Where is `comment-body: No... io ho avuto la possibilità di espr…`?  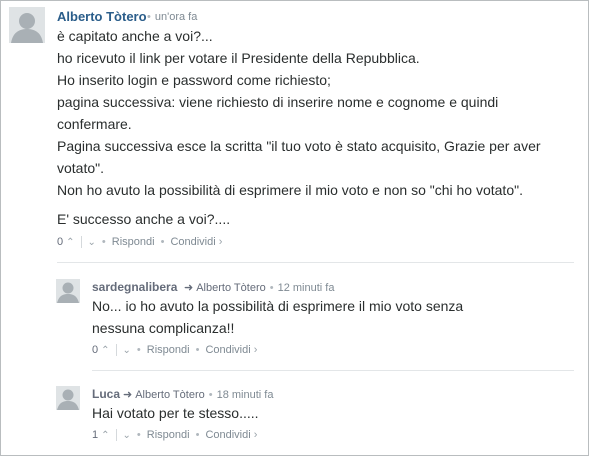
comment-body: No... io ho avuto la possibilità di espr… is located at coordinates (284, 317).